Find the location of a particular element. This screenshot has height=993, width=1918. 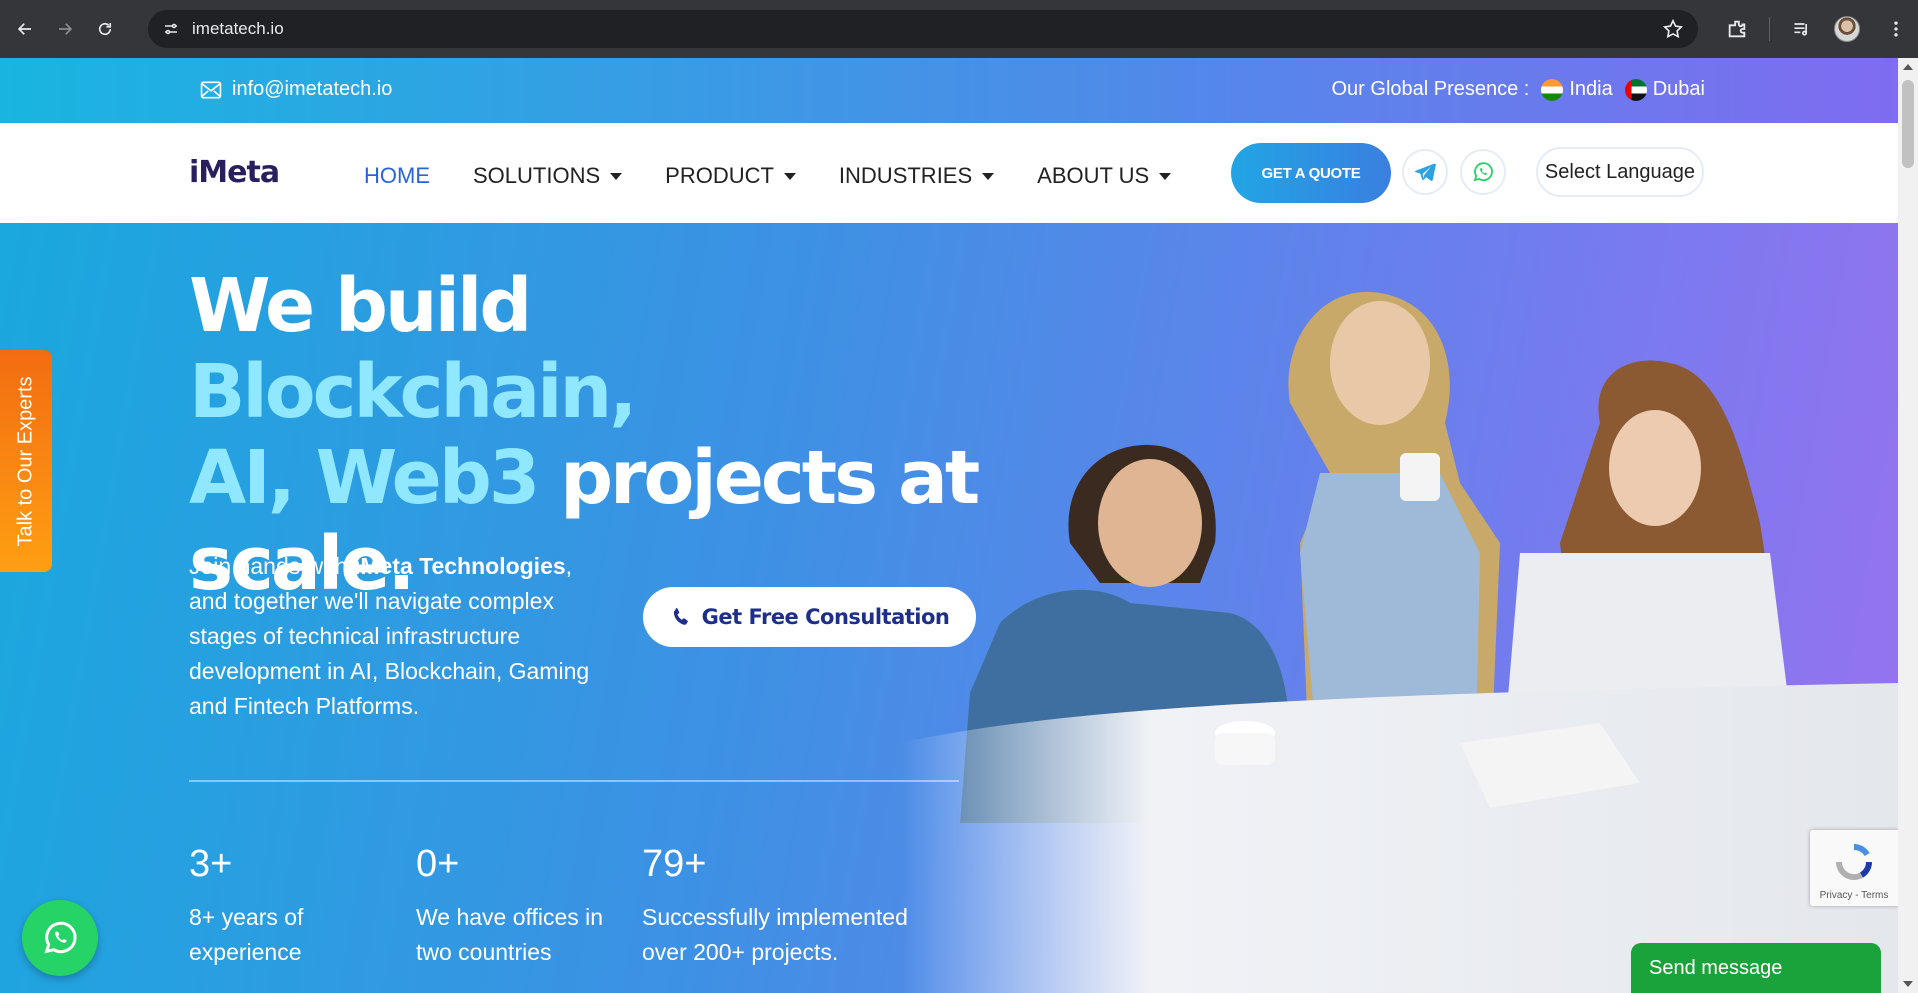

toolbar-actions is located at coordinates (1818, 29).